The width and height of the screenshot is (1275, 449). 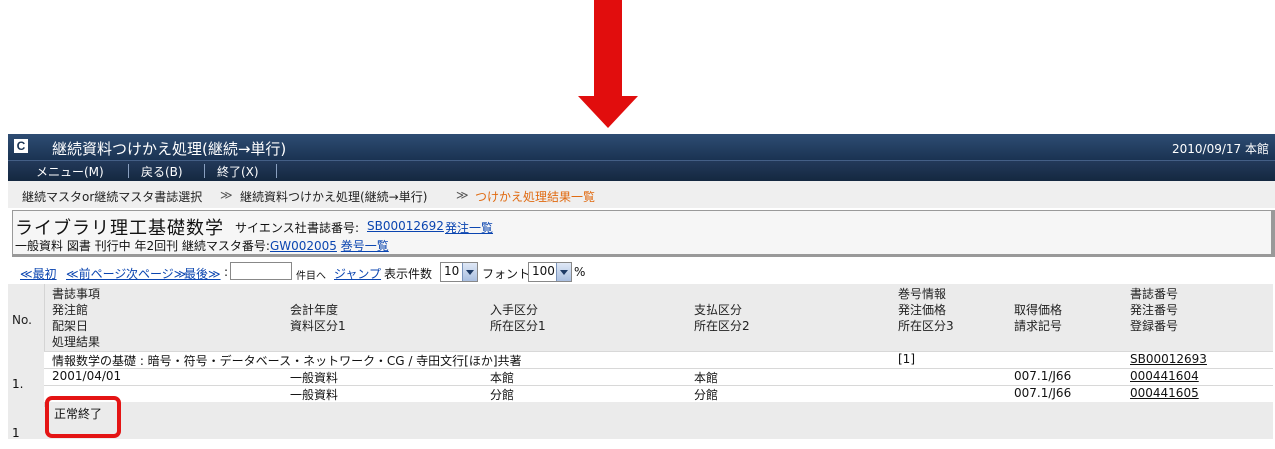 I want to click on master-number-link: GW002005, so click(x=303, y=246).